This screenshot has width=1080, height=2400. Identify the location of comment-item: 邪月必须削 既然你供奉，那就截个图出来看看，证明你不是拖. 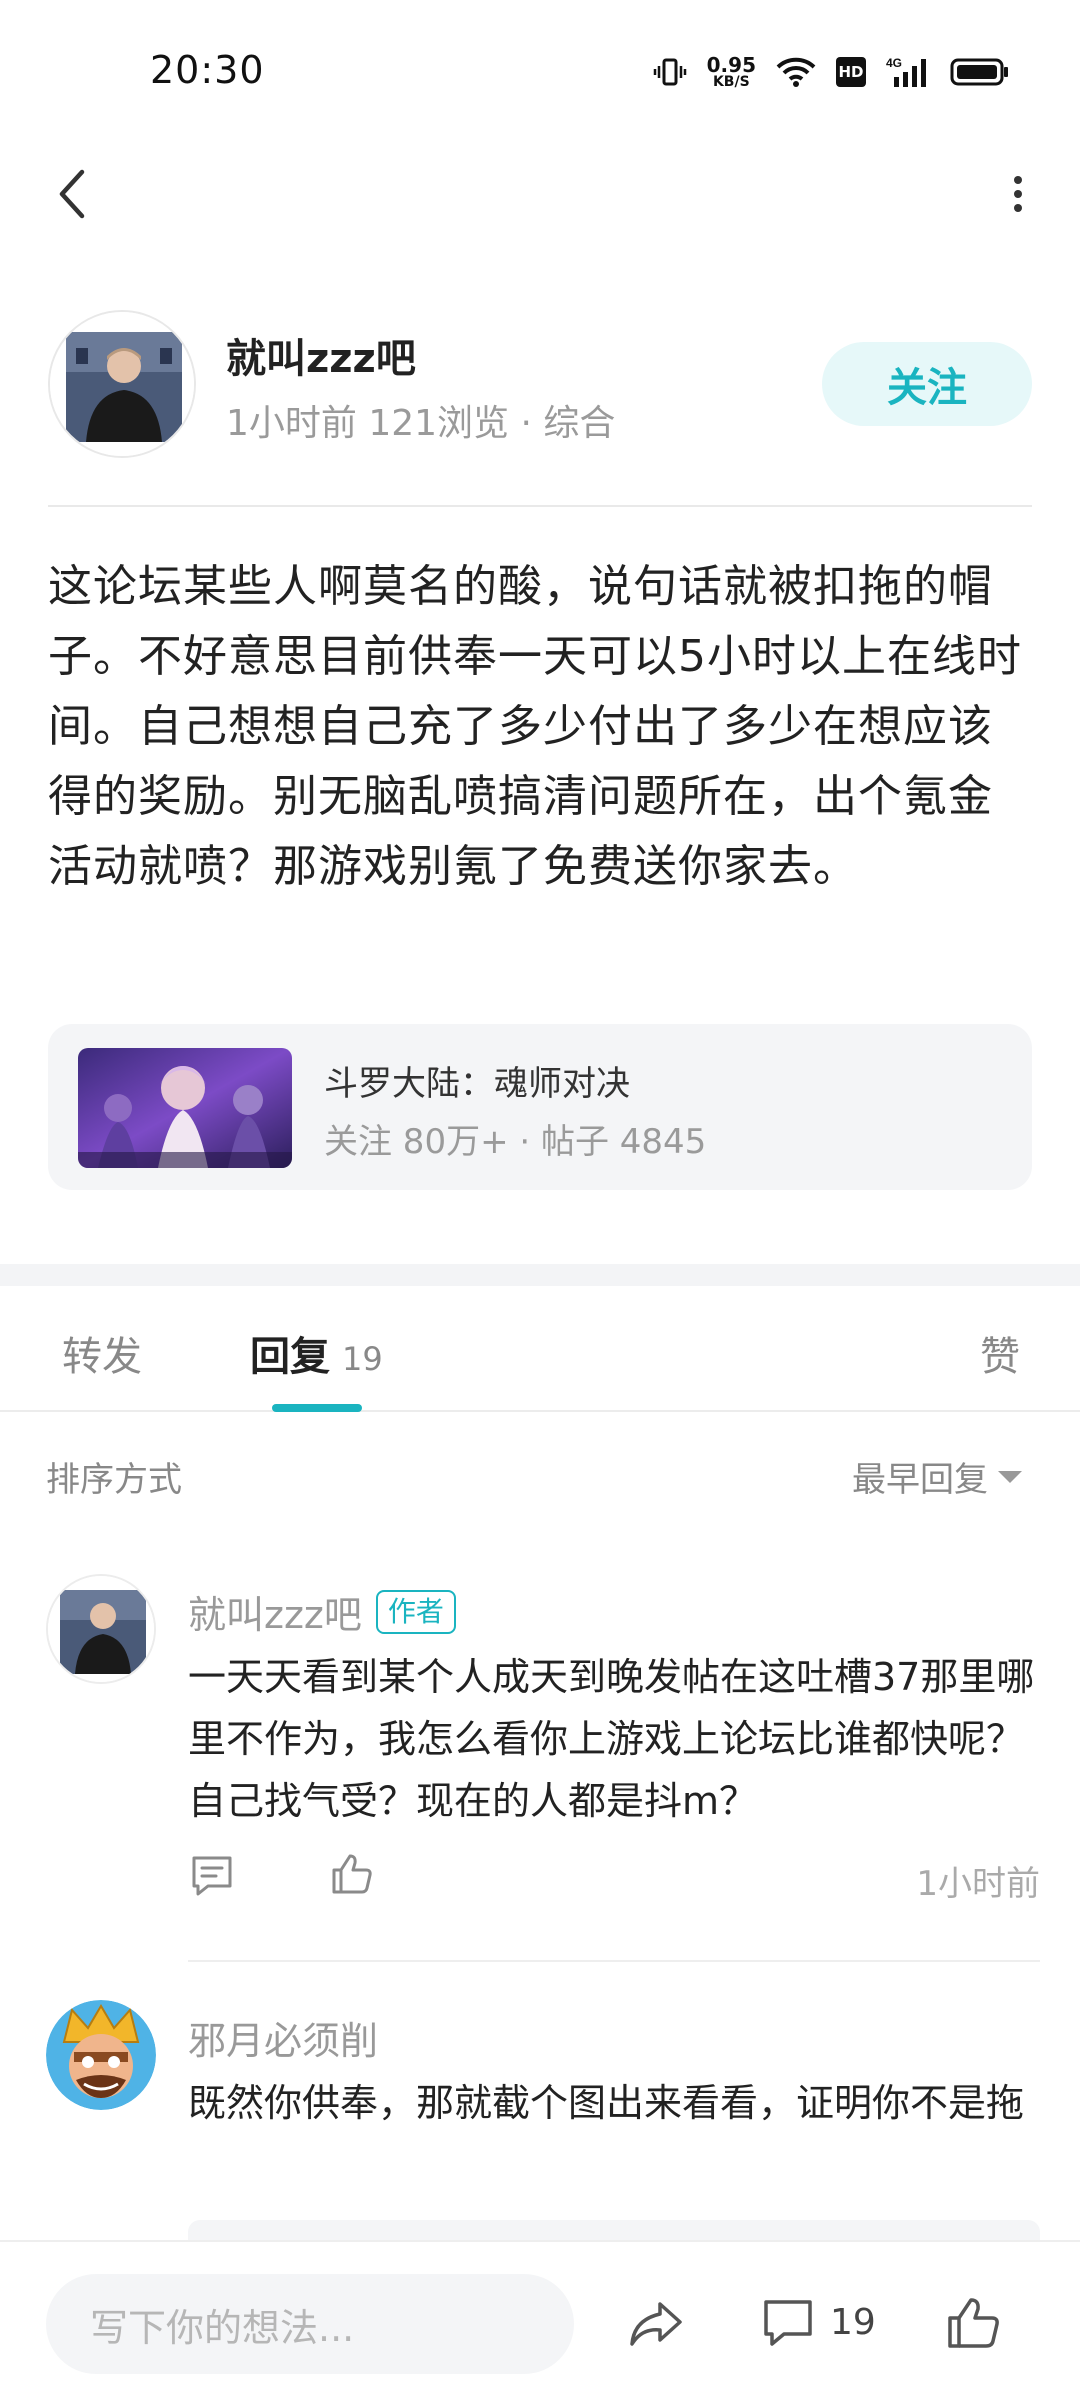
(543, 2130).